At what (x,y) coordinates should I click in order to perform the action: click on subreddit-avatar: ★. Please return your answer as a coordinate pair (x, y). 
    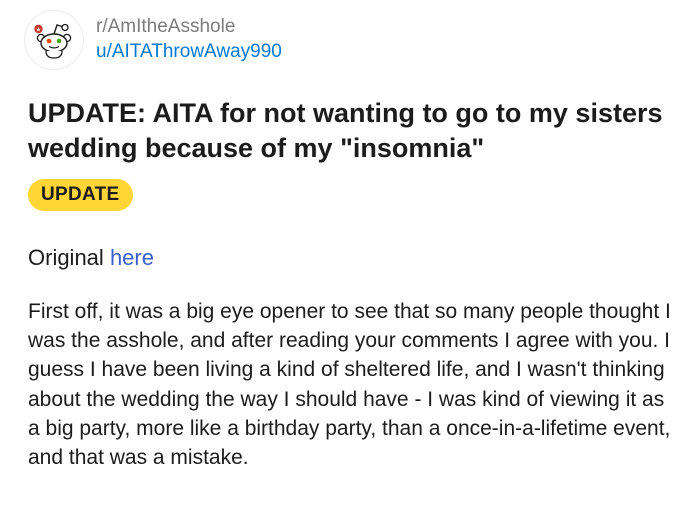
    Looking at the image, I should click on (54, 40).